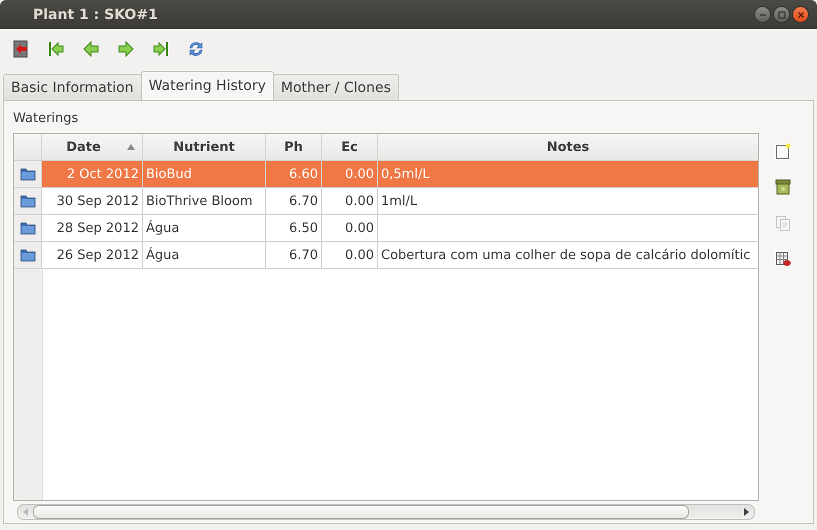 The width and height of the screenshot is (817, 530). Describe the element at coordinates (335, 87) in the screenshot. I see `tab: Mother / Clones` at that location.